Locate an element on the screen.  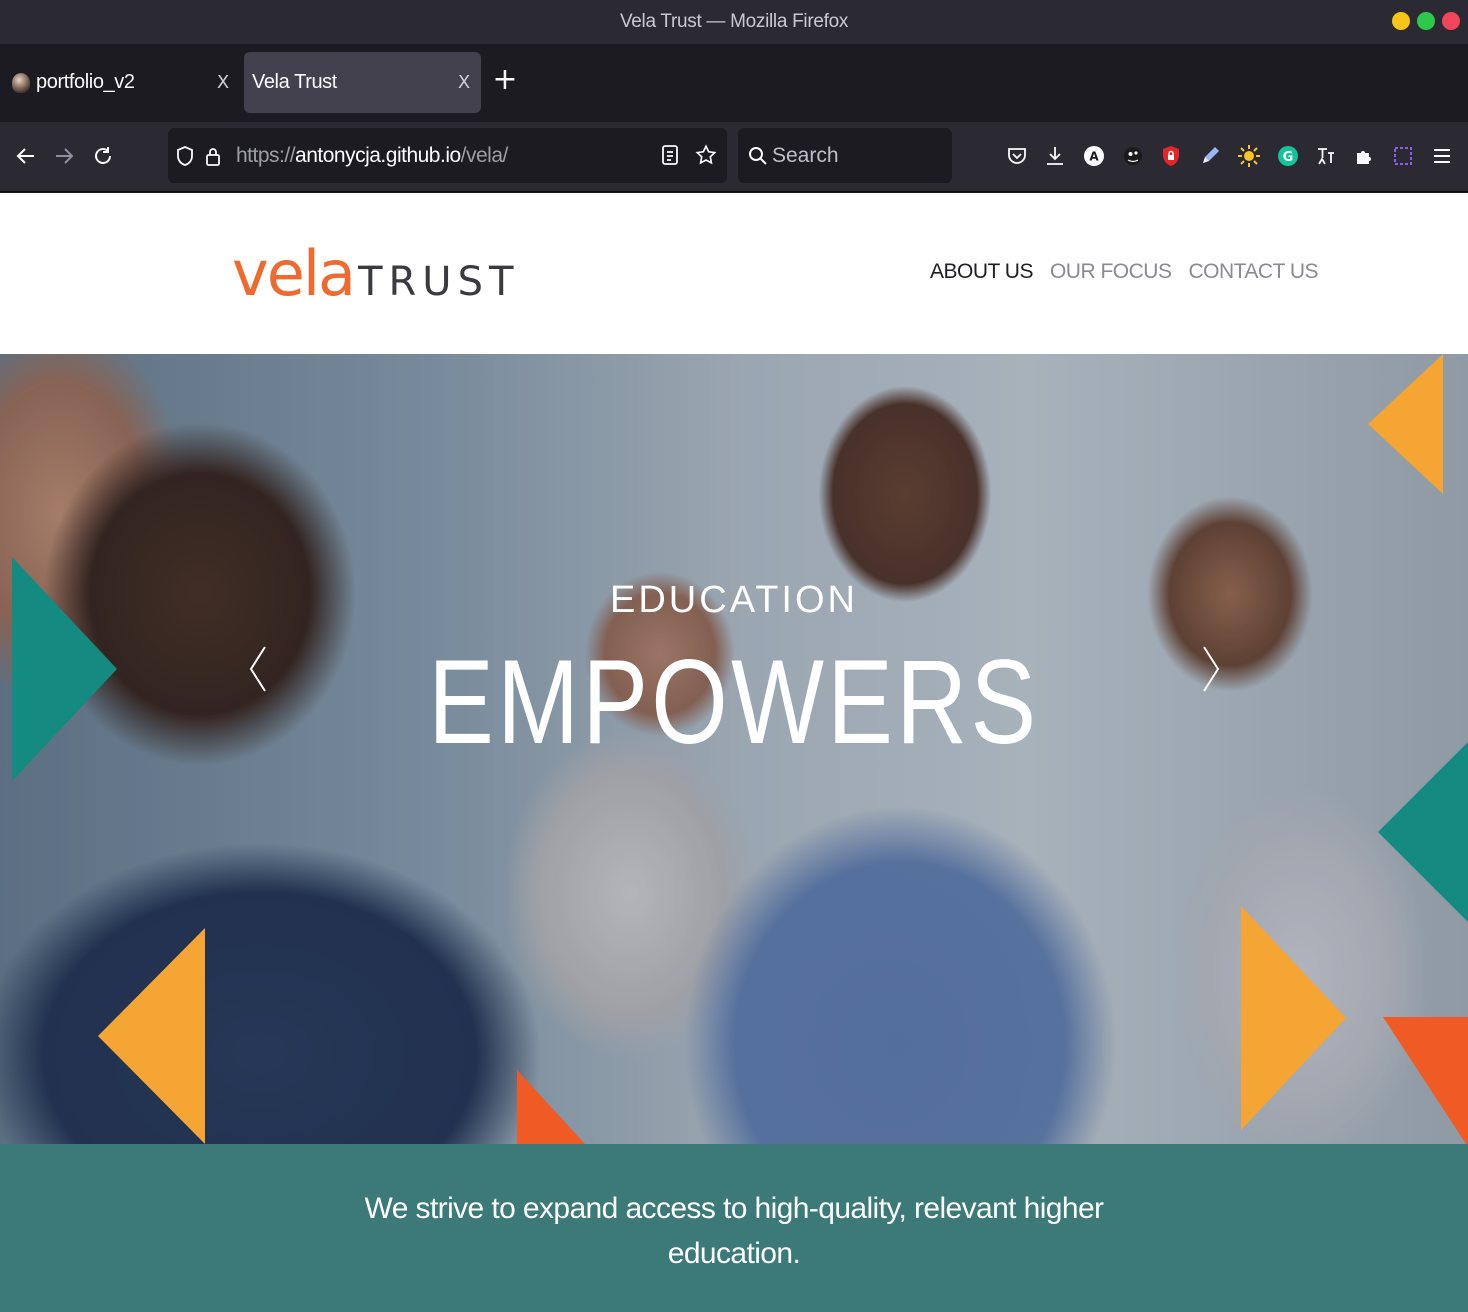
menu-icon is located at coordinates (1442, 156).